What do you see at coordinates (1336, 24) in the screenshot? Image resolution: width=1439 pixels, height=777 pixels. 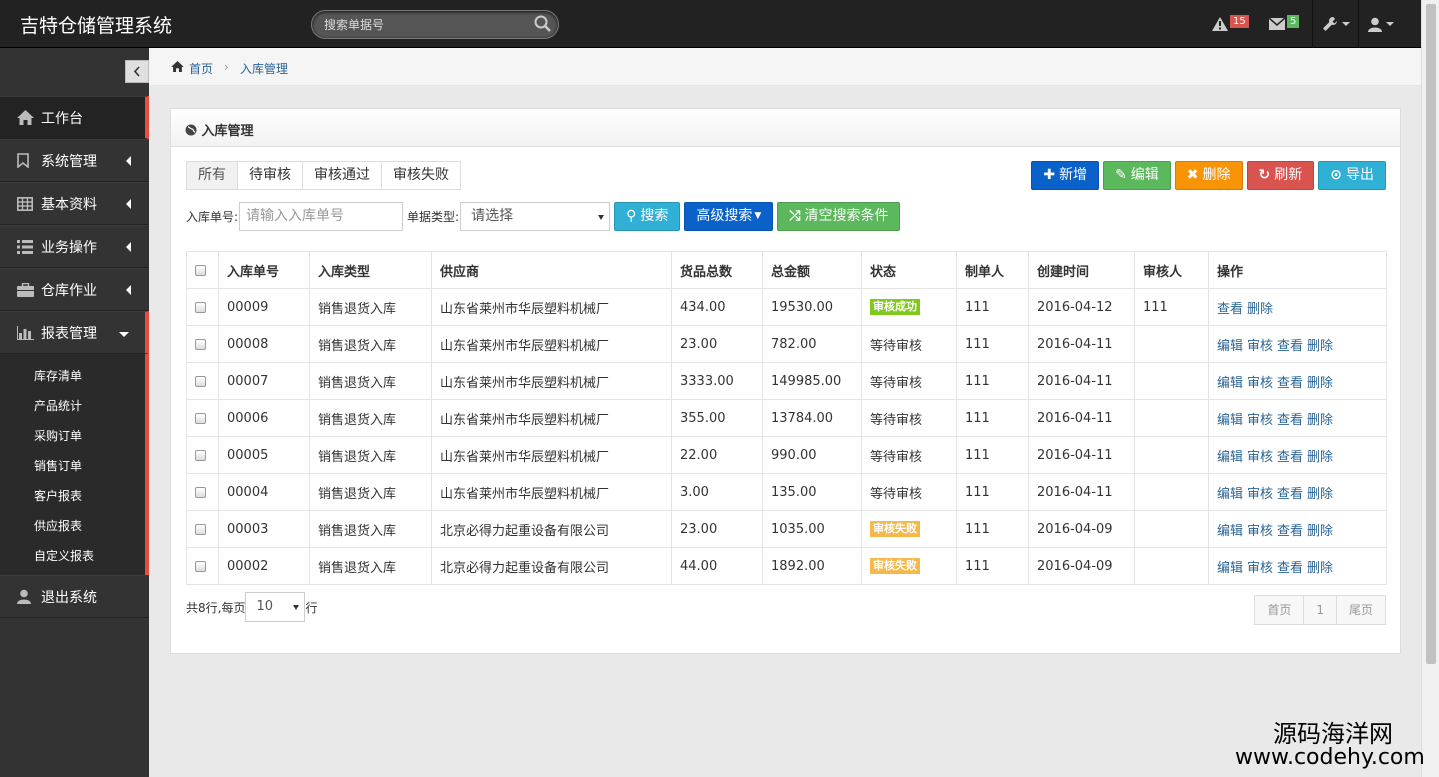 I see `settings-menu` at bounding box center [1336, 24].